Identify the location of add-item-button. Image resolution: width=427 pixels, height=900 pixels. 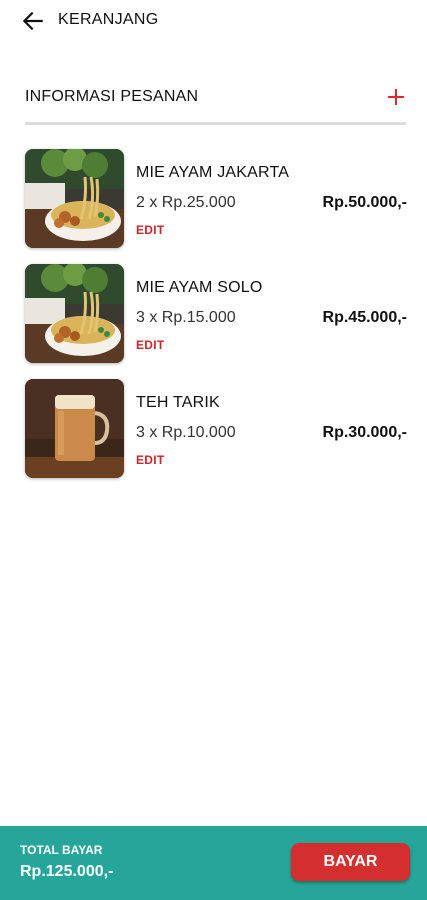
(396, 97).